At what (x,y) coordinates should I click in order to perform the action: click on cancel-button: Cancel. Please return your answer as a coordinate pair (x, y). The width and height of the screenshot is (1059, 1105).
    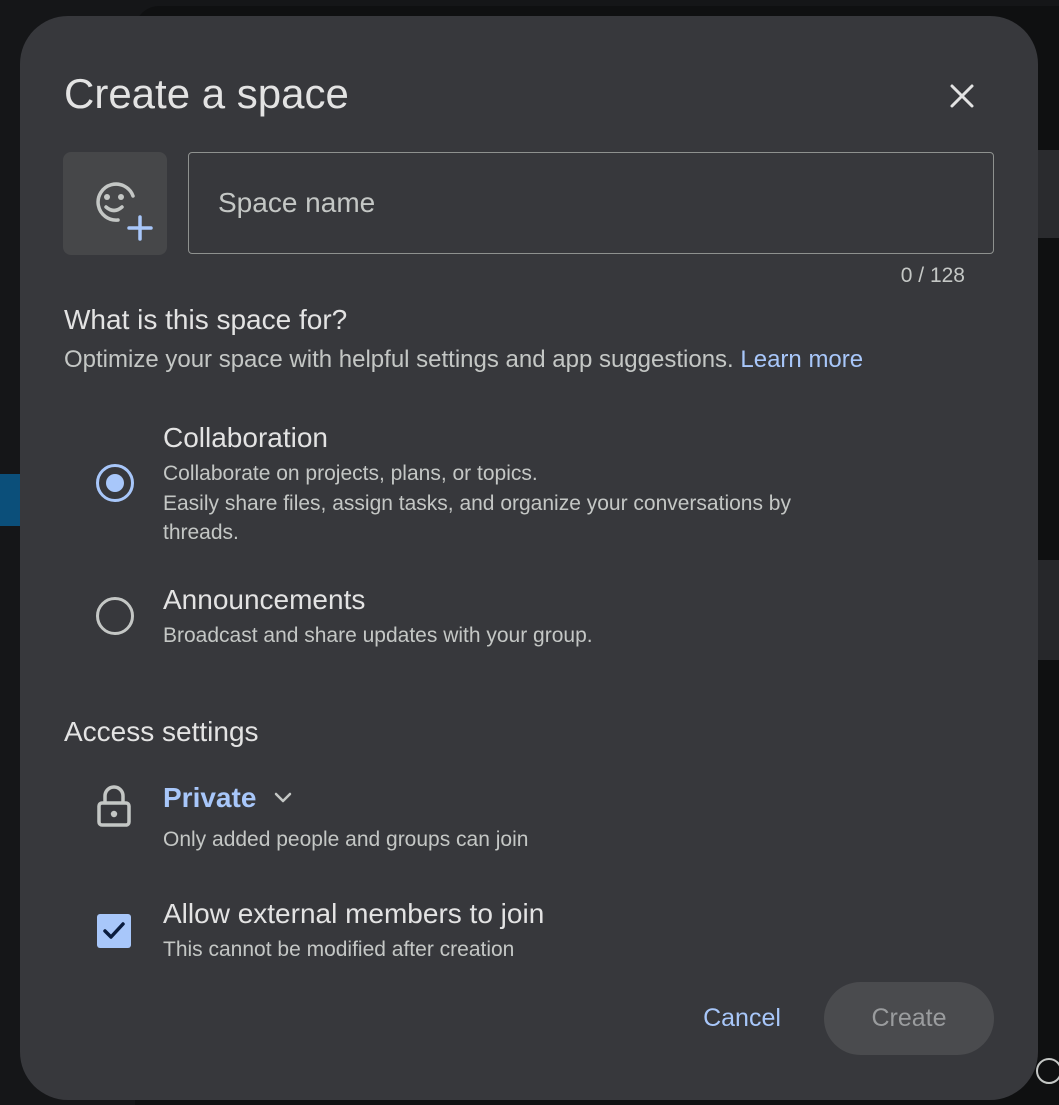
    Looking at the image, I should click on (742, 1018).